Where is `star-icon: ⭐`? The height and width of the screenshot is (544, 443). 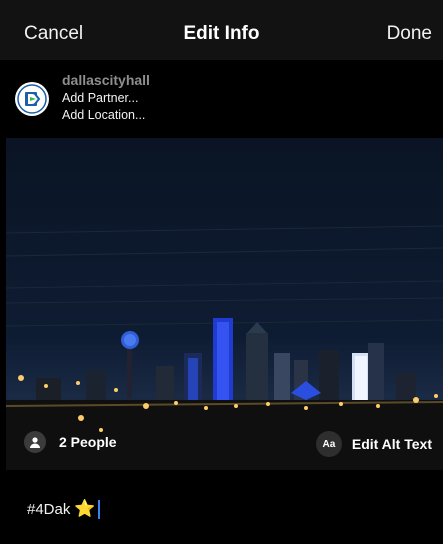 star-icon: ⭐ is located at coordinates (85, 508).